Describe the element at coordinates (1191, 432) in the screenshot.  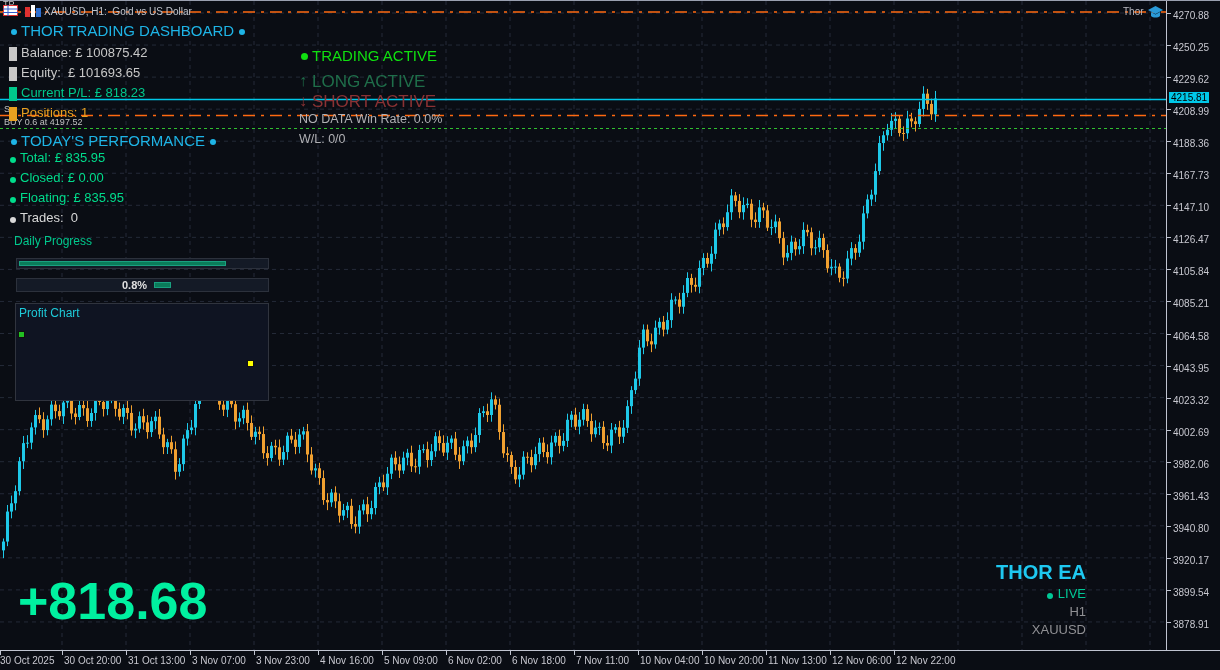
I see `price-label: 4002.69` at that location.